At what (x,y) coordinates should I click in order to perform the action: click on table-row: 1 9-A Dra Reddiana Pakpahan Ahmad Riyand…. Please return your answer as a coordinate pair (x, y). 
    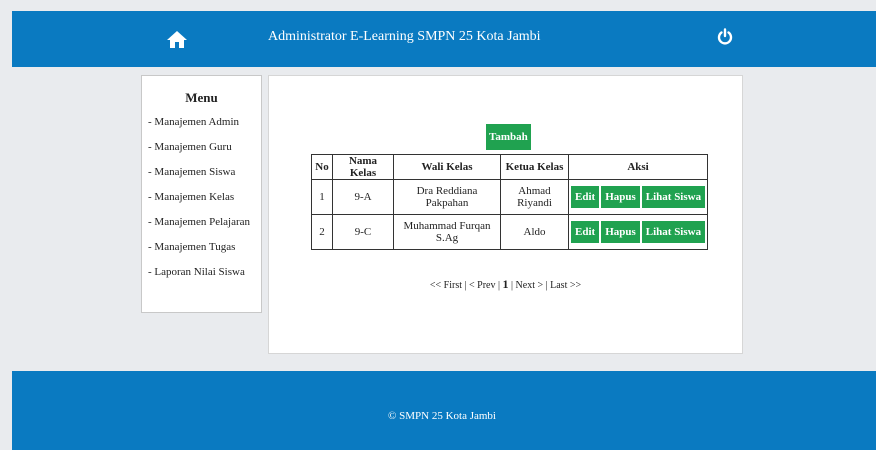
    Looking at the image, I should click on (510, 197).